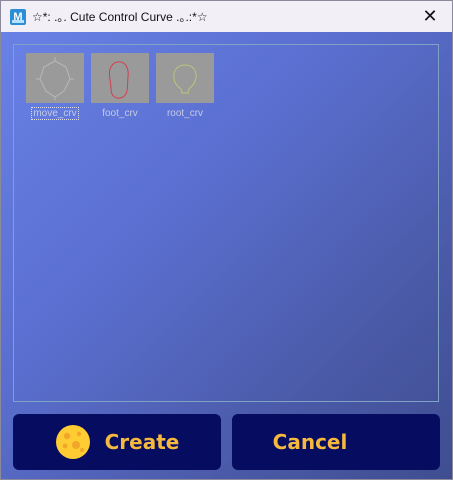 This screenshot has width=453, height=480. I want to click on root-crv-thumbnail, so click(185, 78).